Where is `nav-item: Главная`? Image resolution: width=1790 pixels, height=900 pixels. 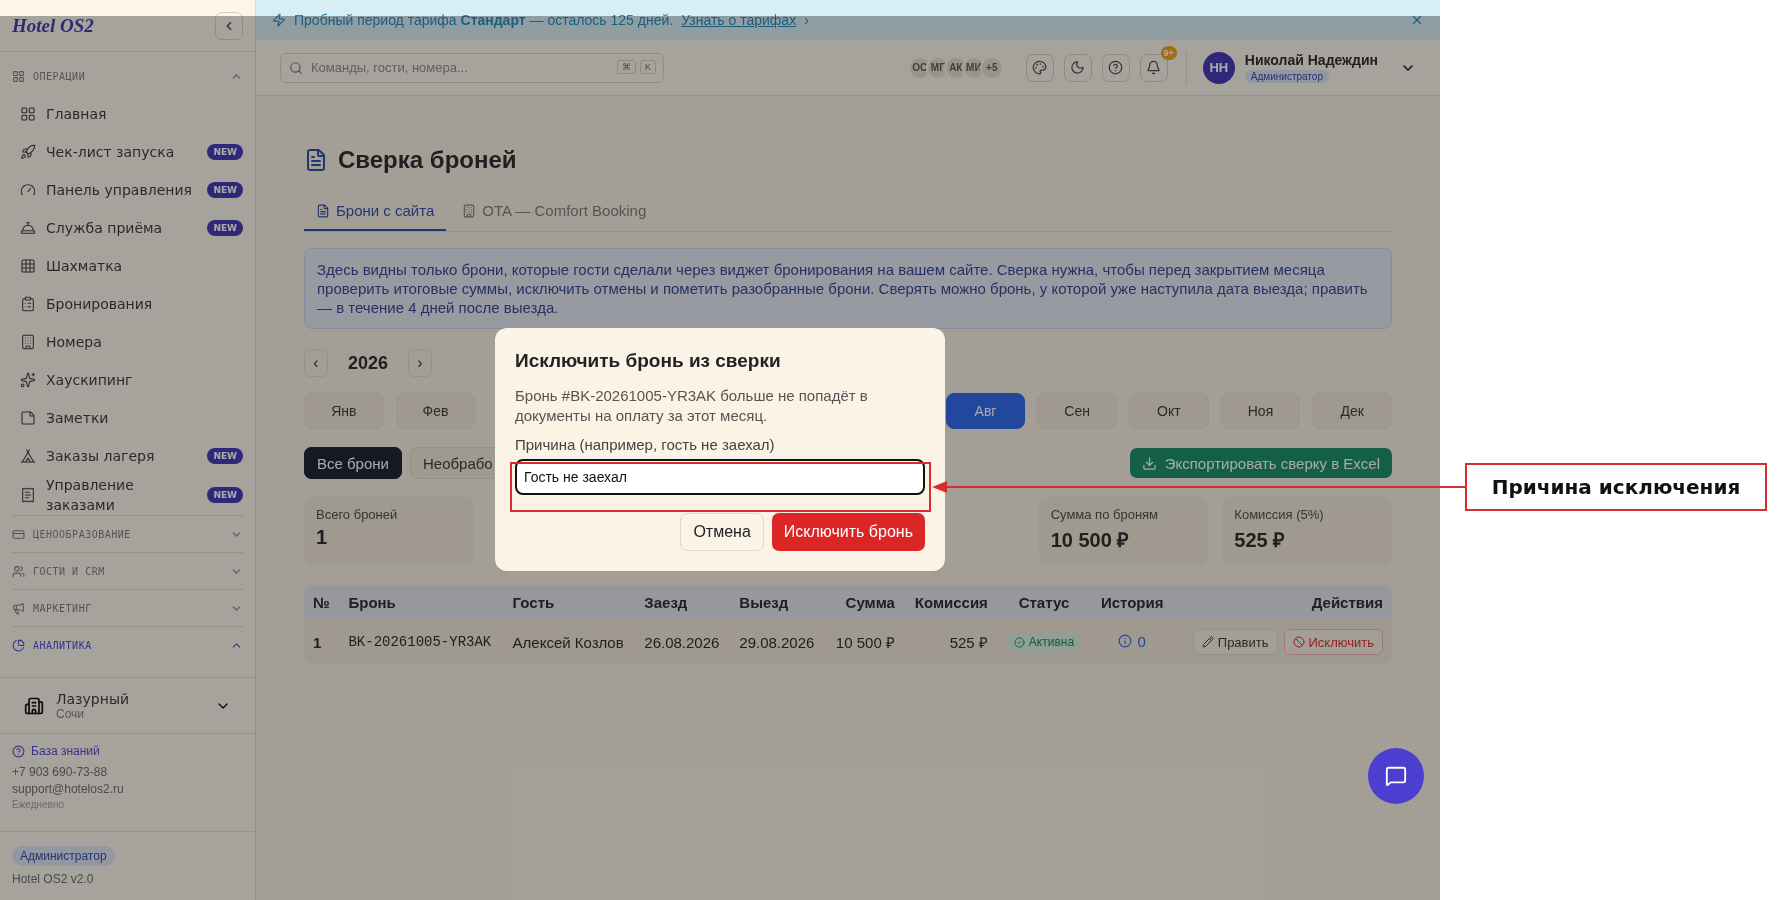 nav-item: Главная is located at coordinates (121, 114).